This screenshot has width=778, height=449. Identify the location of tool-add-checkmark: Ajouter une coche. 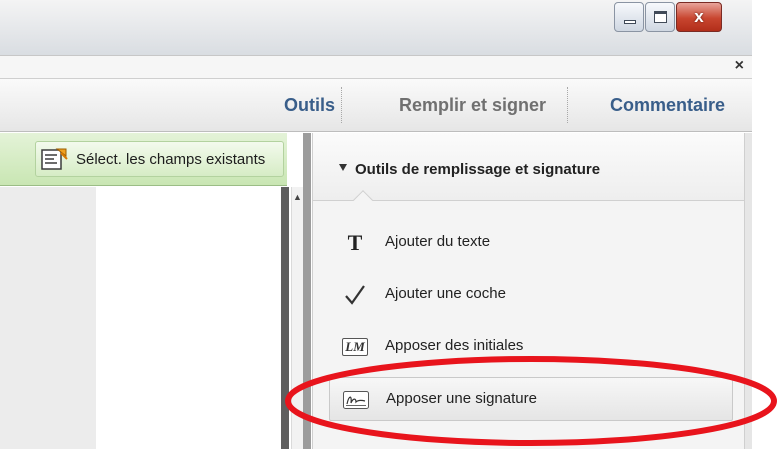
(531, 295).